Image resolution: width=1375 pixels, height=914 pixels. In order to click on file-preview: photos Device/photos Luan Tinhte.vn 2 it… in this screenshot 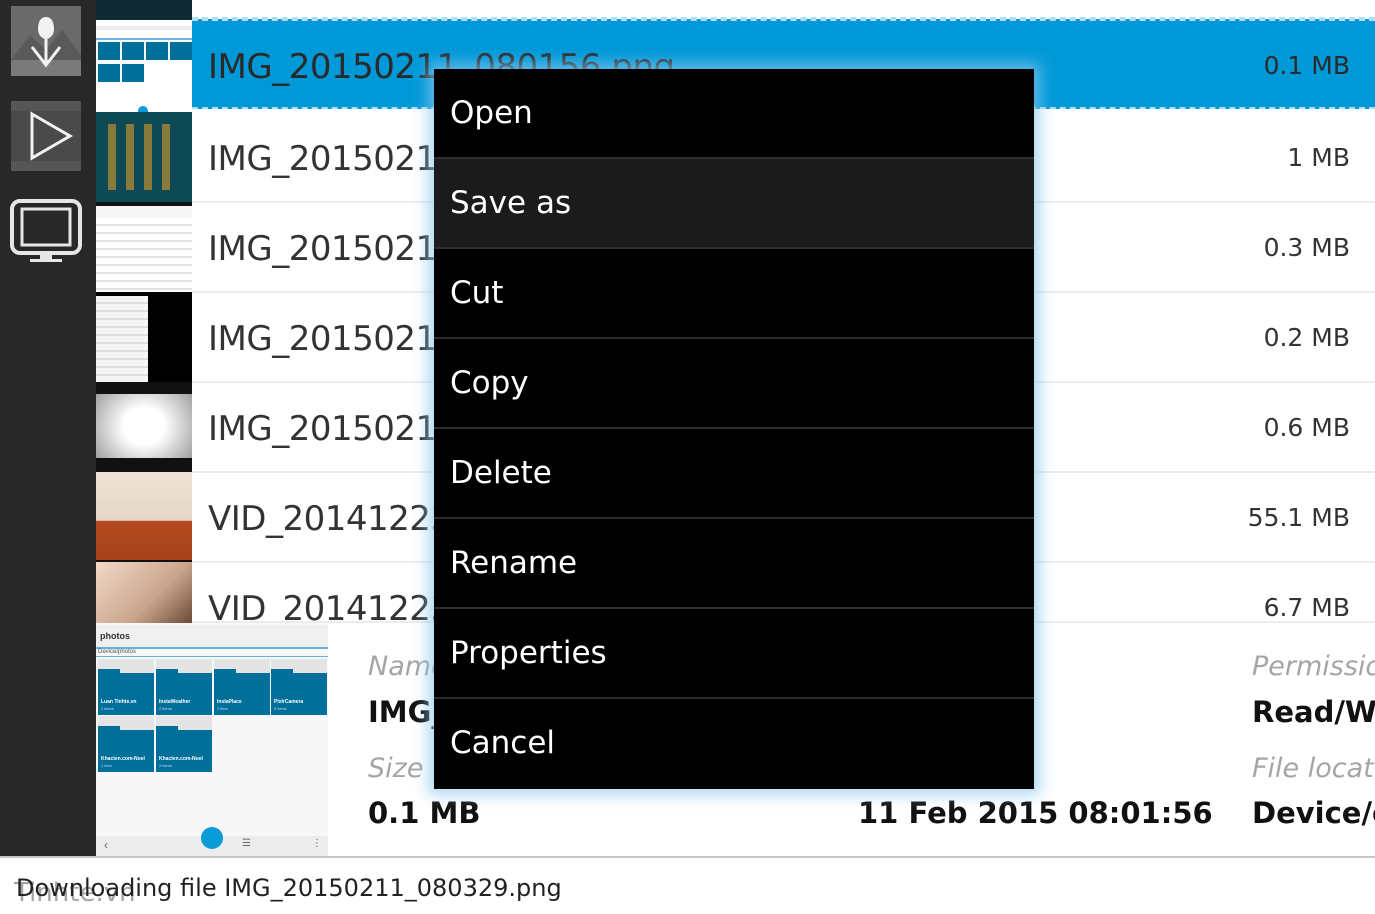, I will do `click(212, 739)`.